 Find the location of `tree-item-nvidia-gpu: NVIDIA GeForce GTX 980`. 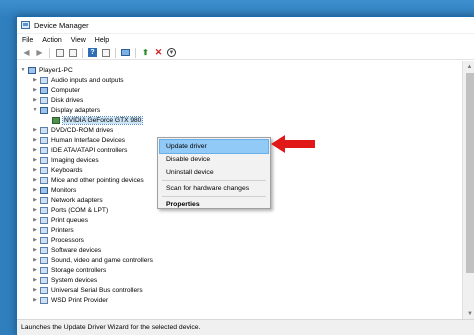

tree-item-nvidia-gpu: NVIDIA GeForce GTX 980 is located at coordinates (94, 120).